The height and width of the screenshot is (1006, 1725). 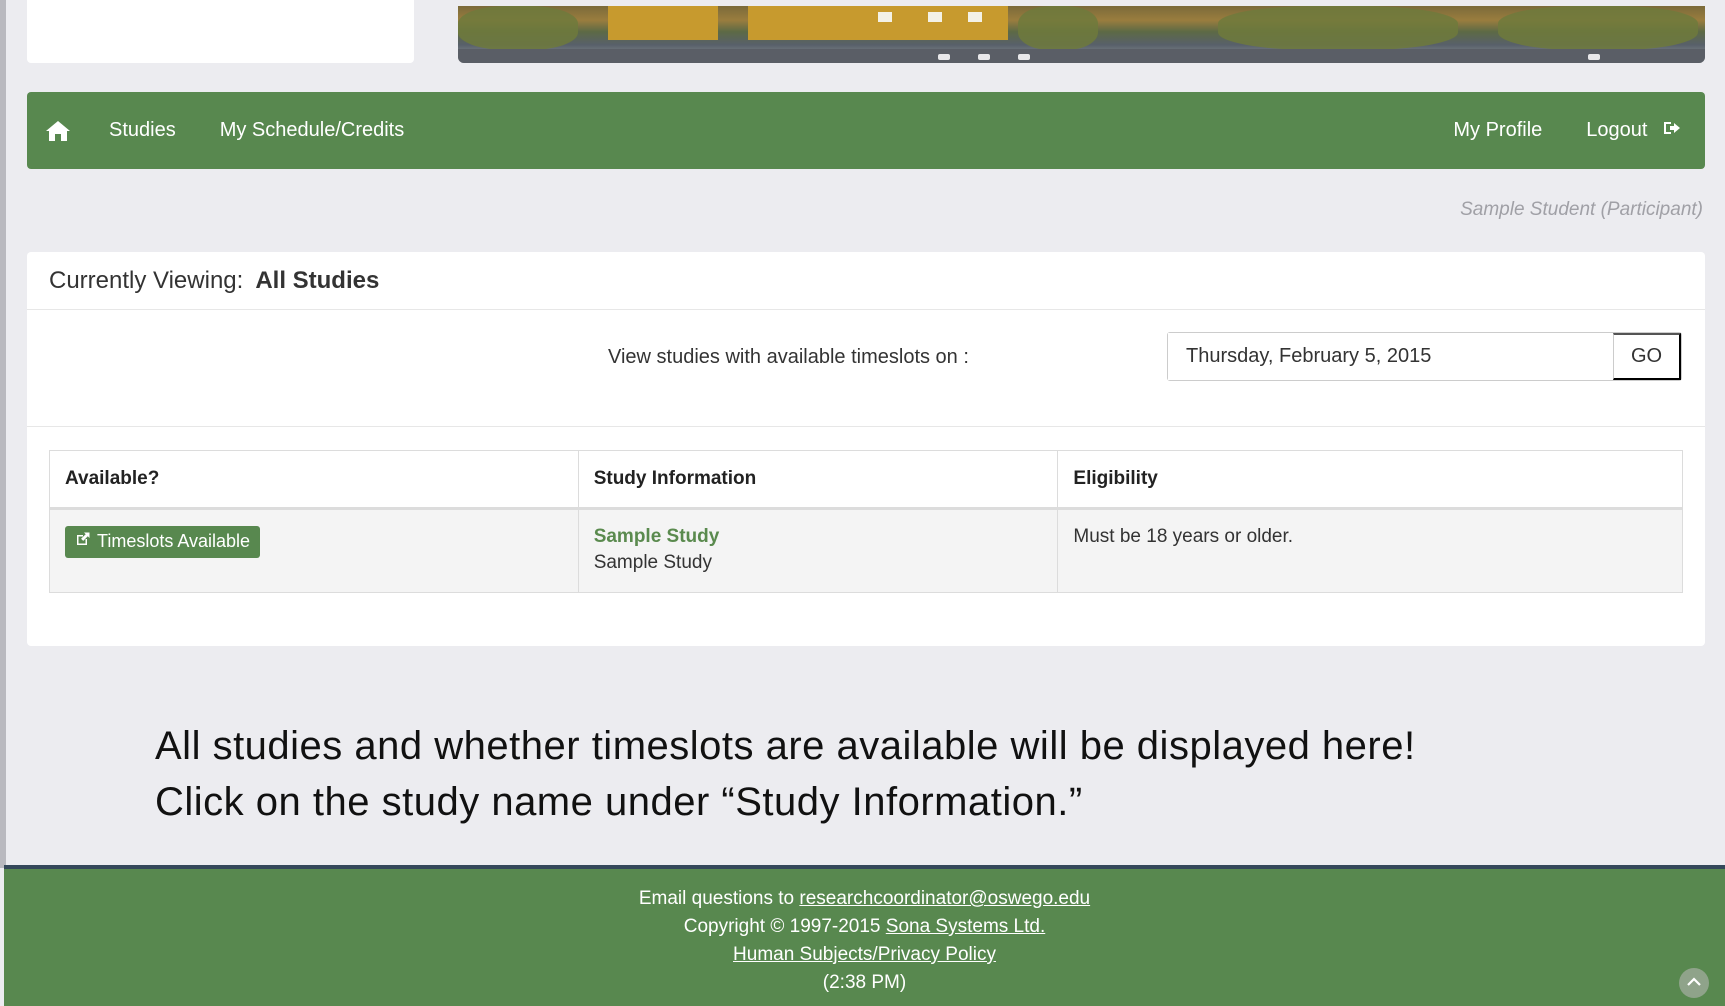 I want to click on go-button: GO, so click(x=1647, y=356).